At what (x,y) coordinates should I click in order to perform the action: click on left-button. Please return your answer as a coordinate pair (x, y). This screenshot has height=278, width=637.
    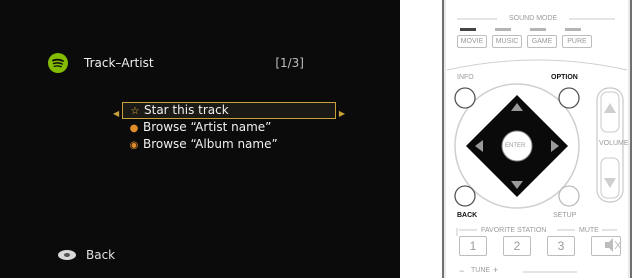
    Looking at the image, I should click on (483, 146).